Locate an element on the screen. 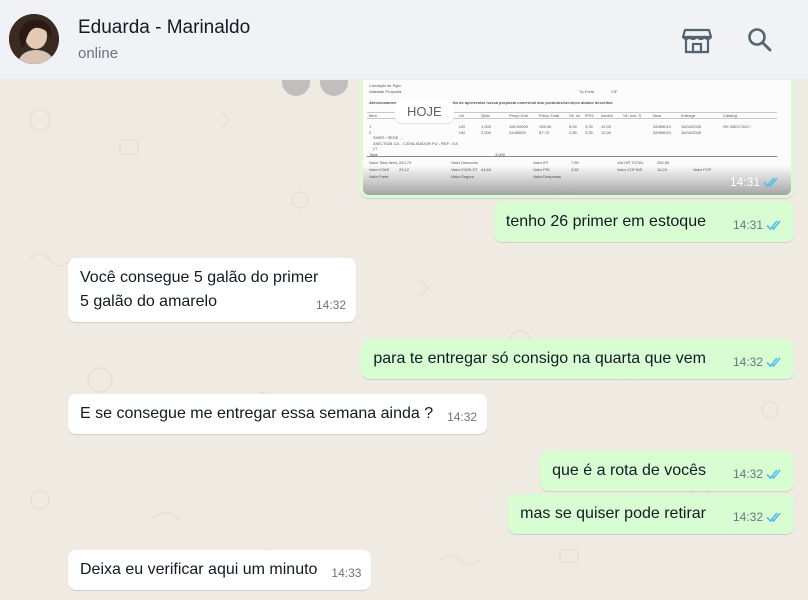 Image resolution: width=808 pixels, height=600 pixels. doc-header-cell: Preço Unit is located at coordinates (518, 115).